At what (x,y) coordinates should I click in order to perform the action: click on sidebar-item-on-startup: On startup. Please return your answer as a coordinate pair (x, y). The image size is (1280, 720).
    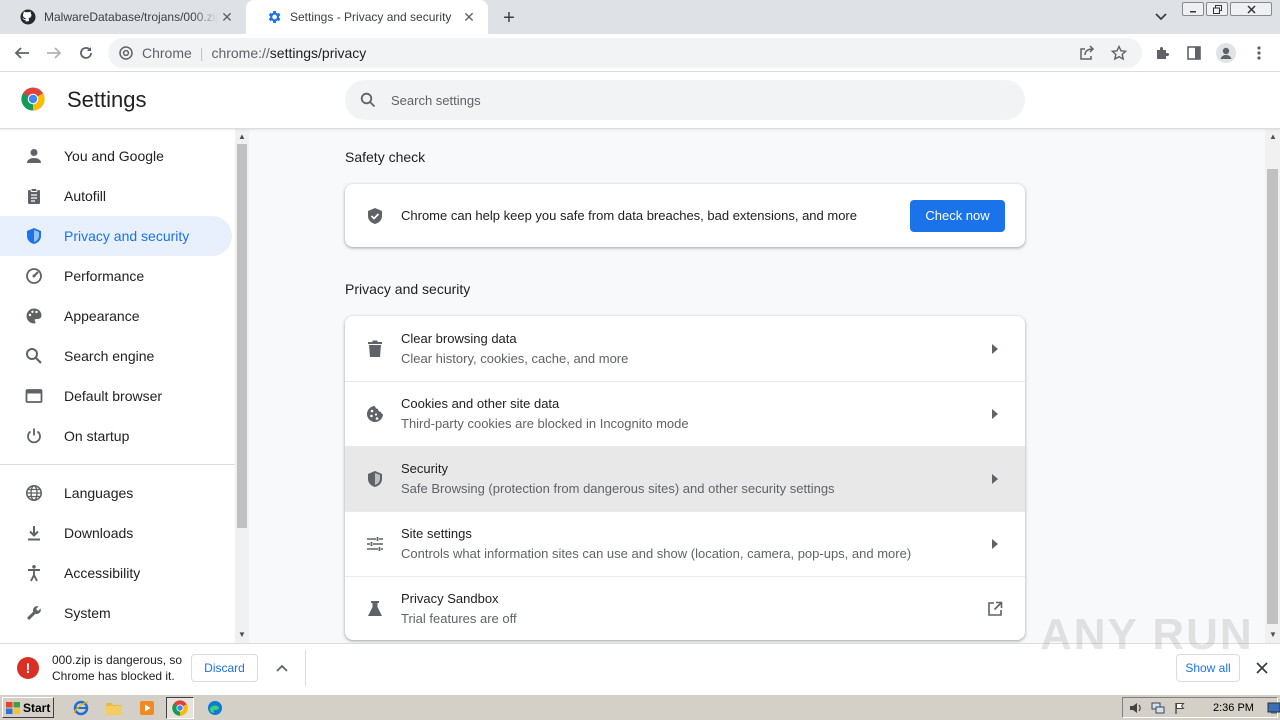
    Looking at the image, I should click on (116, 436).